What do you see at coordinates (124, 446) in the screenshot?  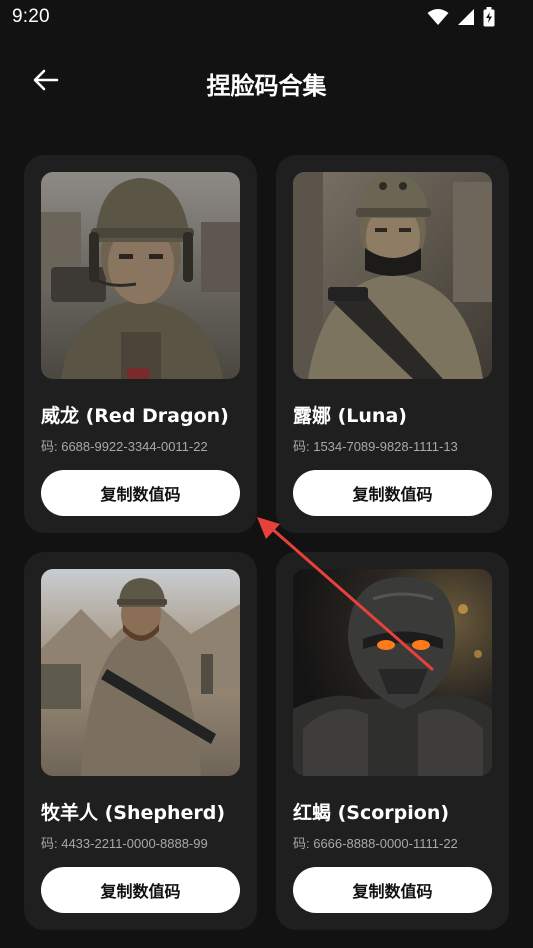 I see `face-code: 码: 6688-9922-3344-0011-22` at bounding box center [124, 446].